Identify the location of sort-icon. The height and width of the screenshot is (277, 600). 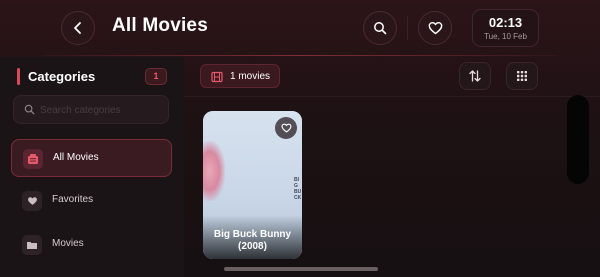
(475, 76).